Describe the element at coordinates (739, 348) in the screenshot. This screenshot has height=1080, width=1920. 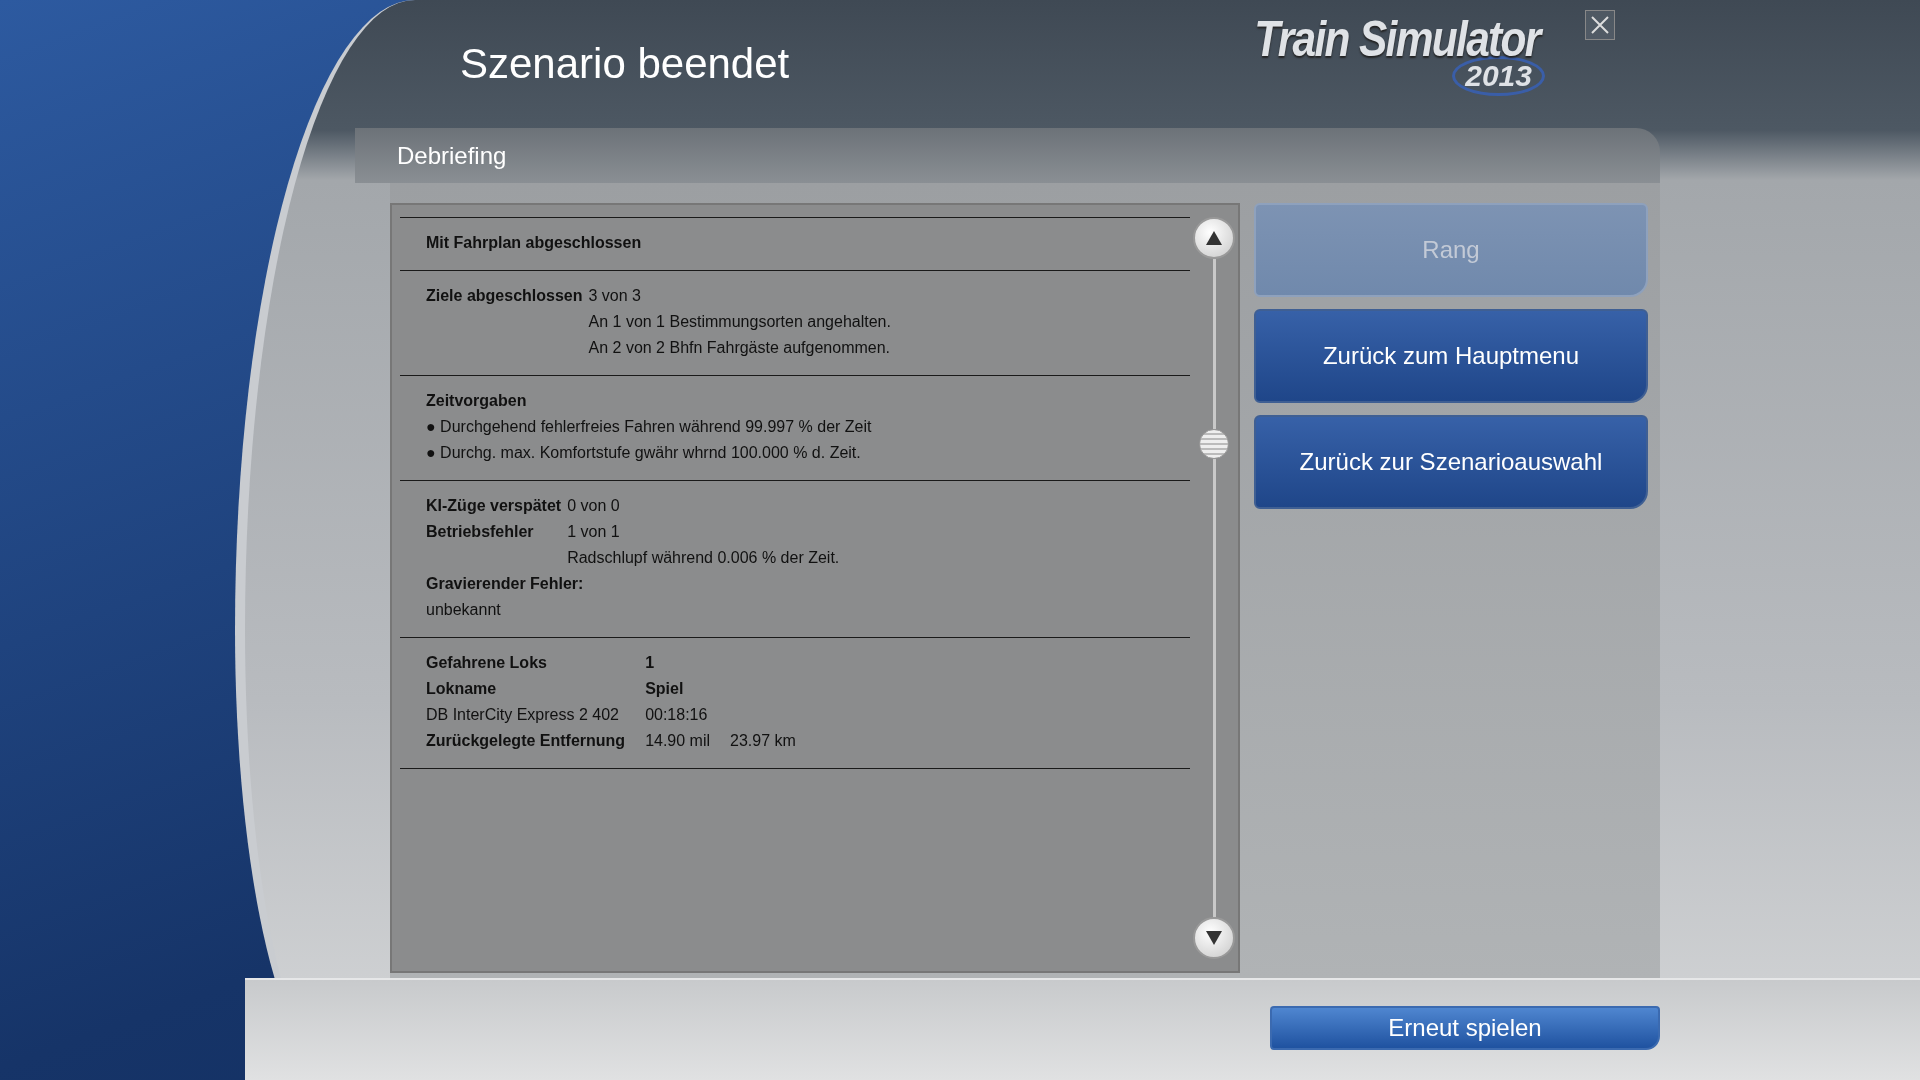
I see `report-text: An 2 von 2 Bhfn Fahrgäste aufgenommen.` at that location.